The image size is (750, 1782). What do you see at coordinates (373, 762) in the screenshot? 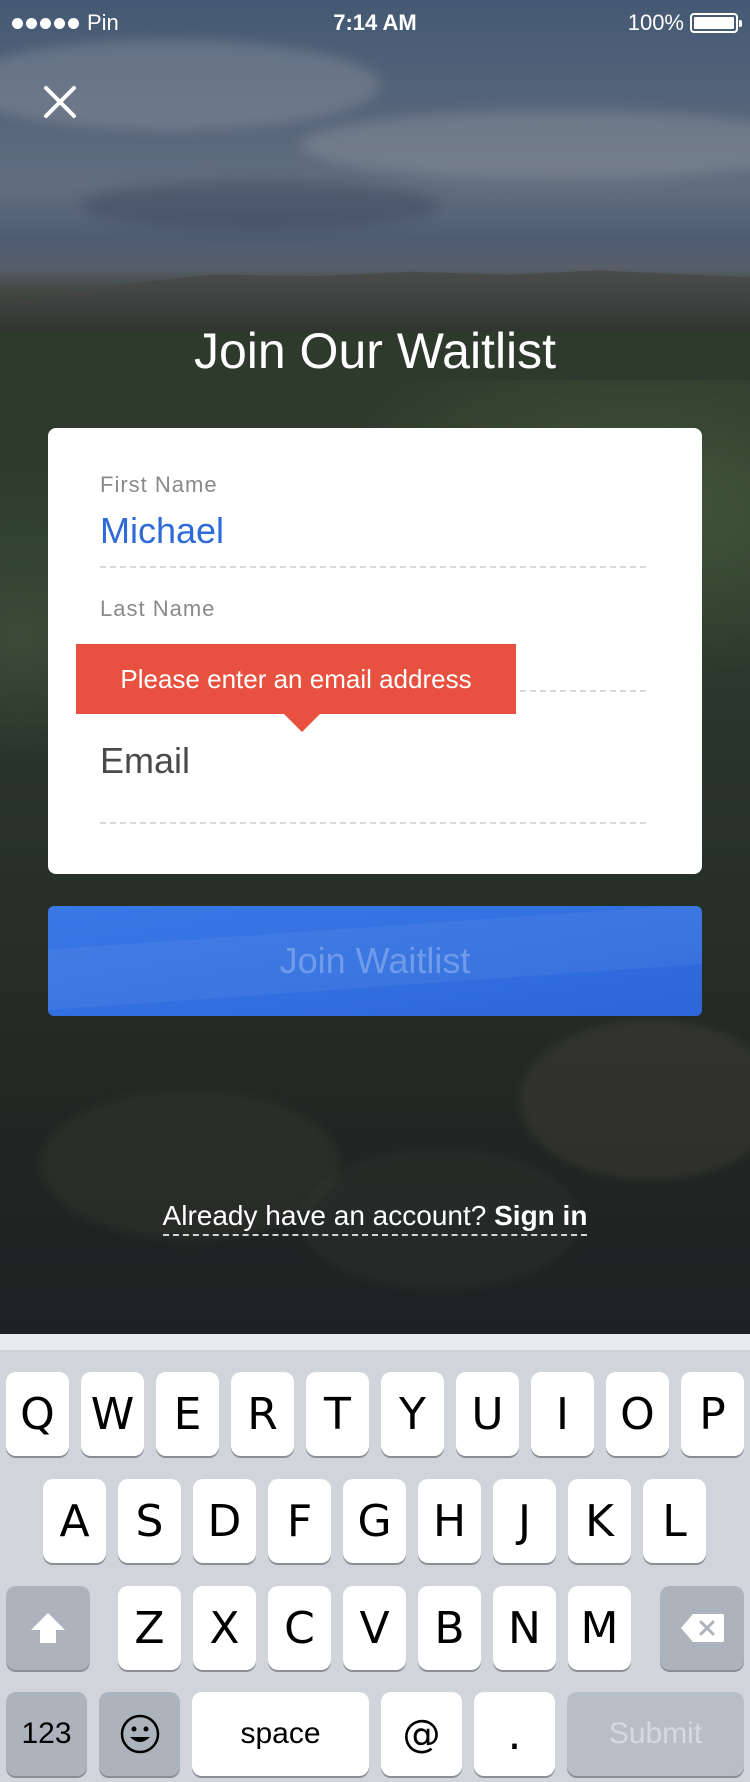
I see `email-input: Email` at bounding box center [373, 762].